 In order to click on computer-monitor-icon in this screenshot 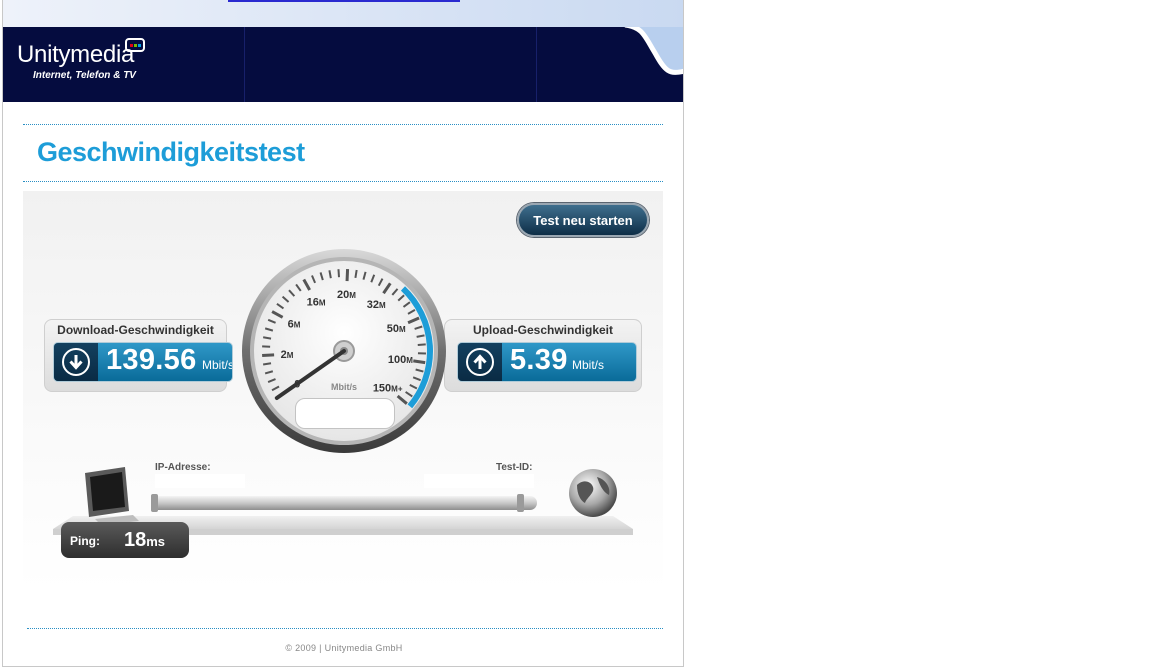, I will do `click(112, 496)`.